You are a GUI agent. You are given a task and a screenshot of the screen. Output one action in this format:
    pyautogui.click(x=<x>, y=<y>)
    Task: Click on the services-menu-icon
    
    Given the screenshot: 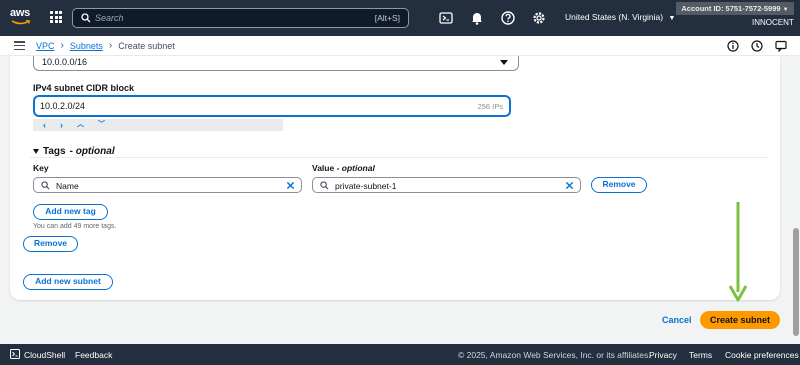 What is the action you would take?
    pyautogui.click(x=56, y=17)
    